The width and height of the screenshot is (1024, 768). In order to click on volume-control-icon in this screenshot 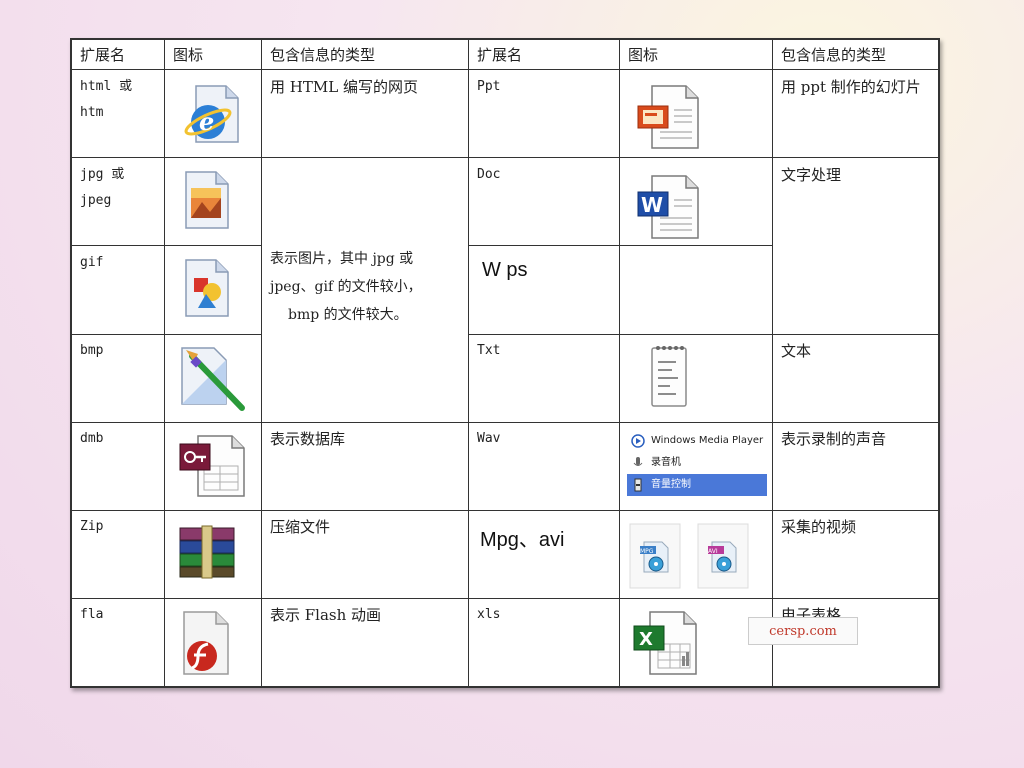, I will do `click(638, 485)`.